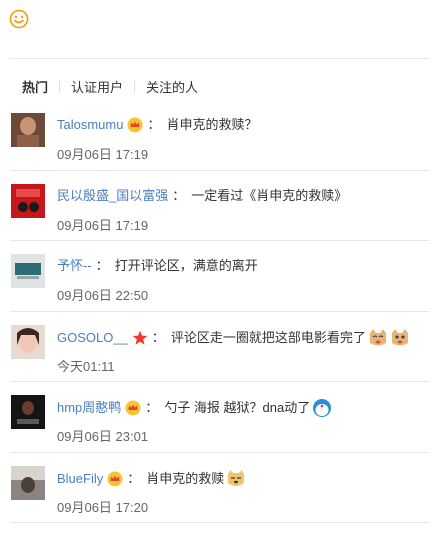 The width and height of the screenshot is (429, 537). What do you see at coordinates (97, 86) in the screenshot?
I see `tab-verified-users: 认证用户` at bounding box center [97, 86].